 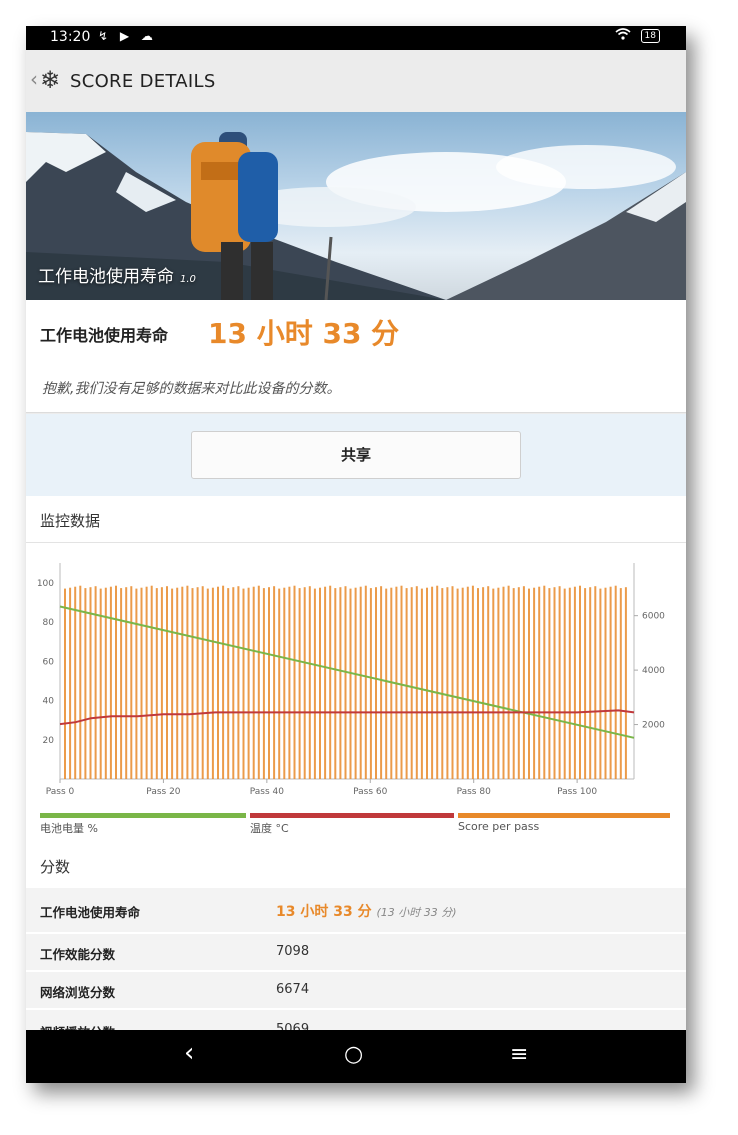 I want to click on y-right-tick-label: 4000, so click(x=653, y=671).